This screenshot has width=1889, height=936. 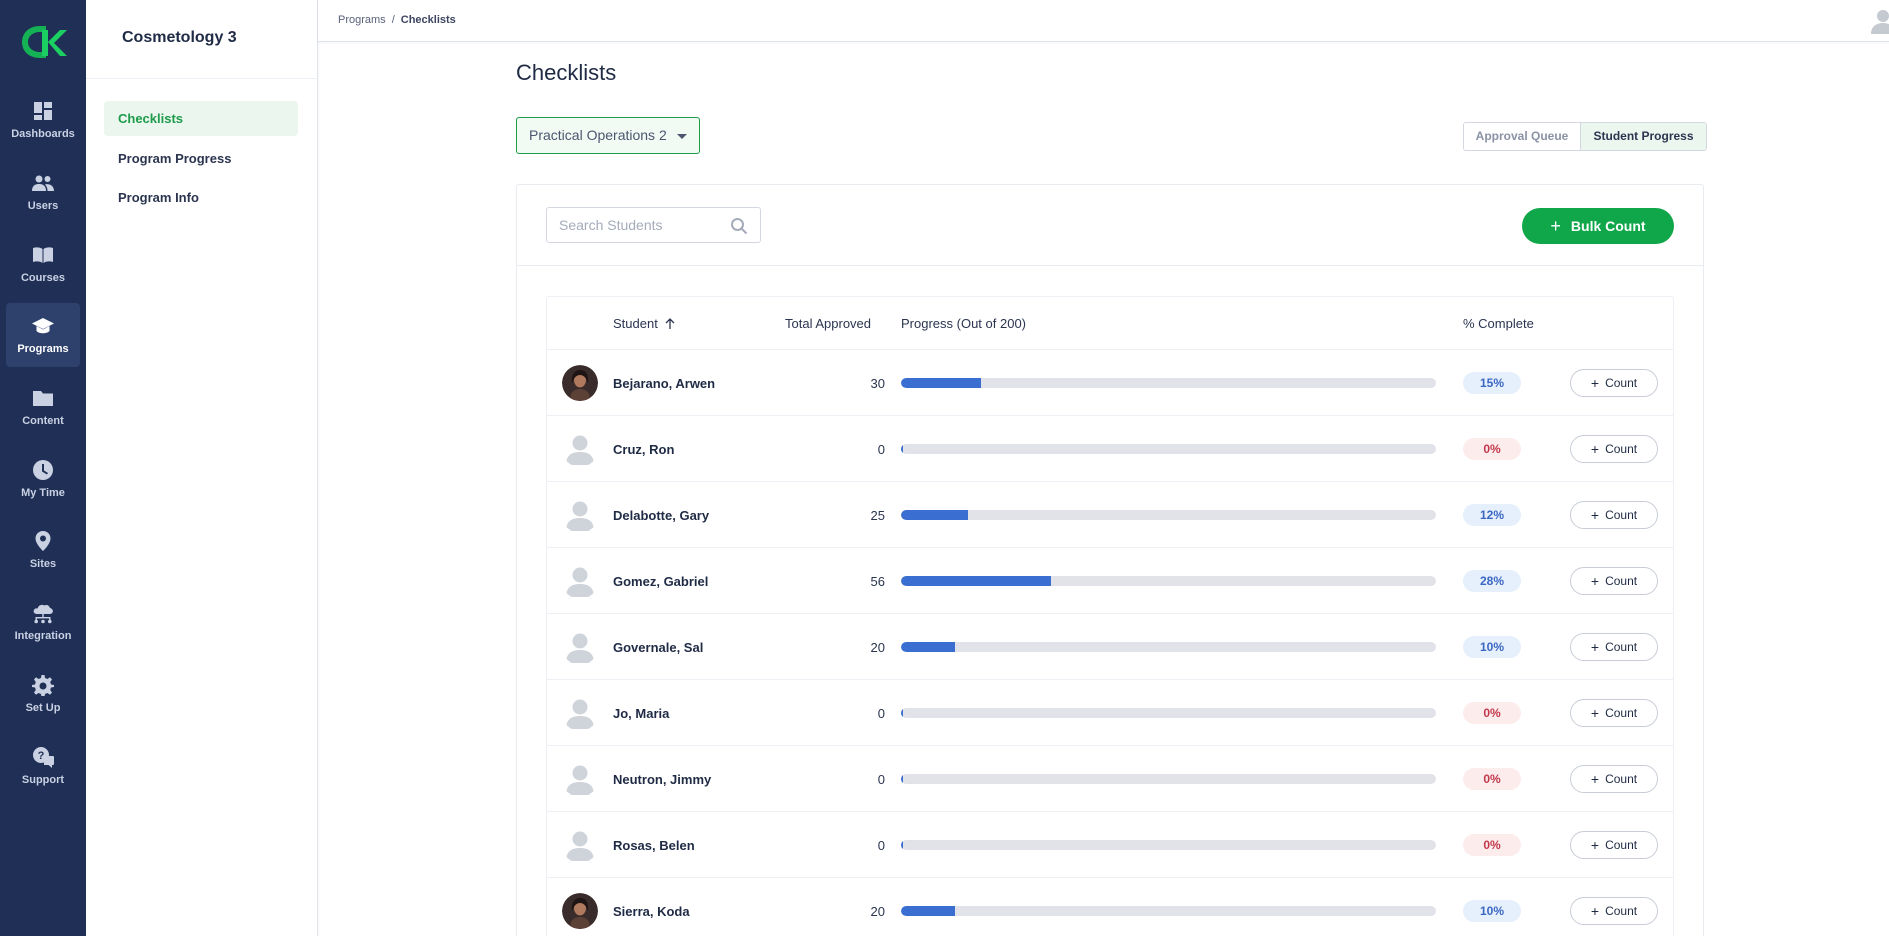 What do you see at coordinates (201, 118) in the screenshot?
I see `sidebar-item-checklists: Checklists` at bounding box center [201, 118].